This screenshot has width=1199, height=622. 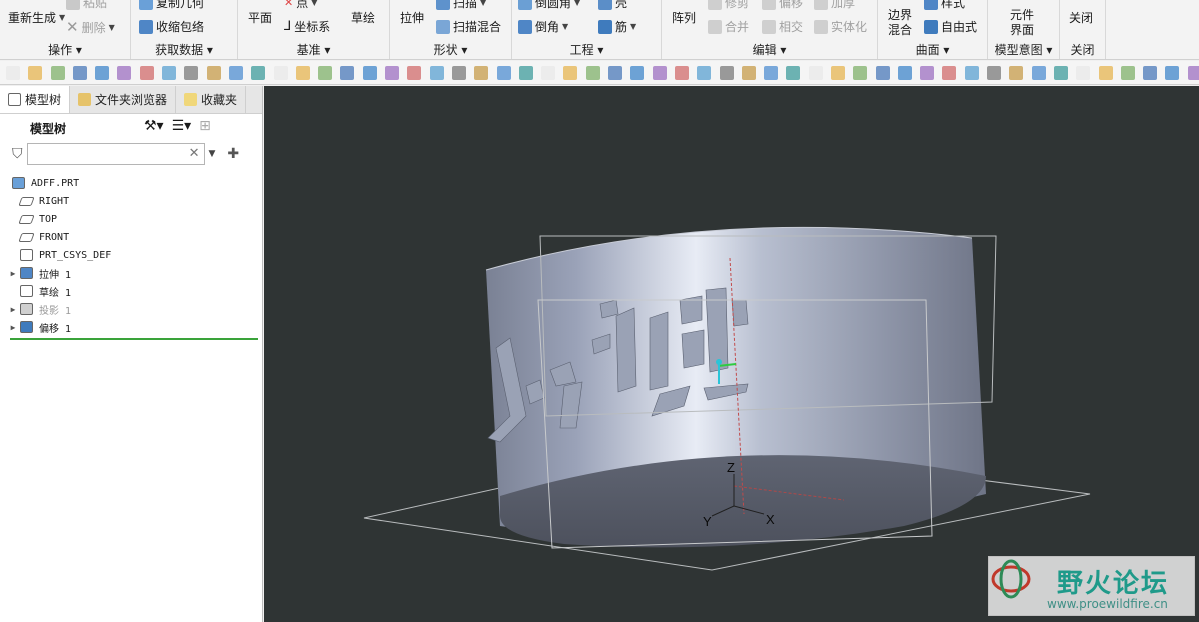 I want to click on offset-button: 偏移, so click(x=782, y=5).